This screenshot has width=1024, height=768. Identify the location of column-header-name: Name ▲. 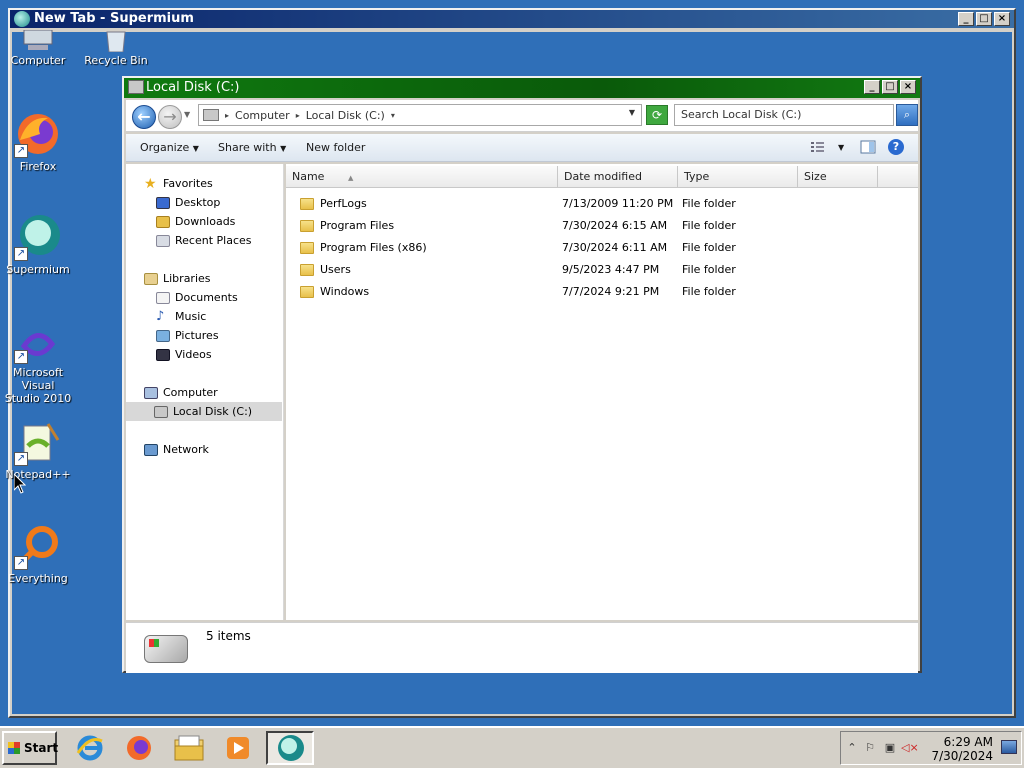
(422, 177).